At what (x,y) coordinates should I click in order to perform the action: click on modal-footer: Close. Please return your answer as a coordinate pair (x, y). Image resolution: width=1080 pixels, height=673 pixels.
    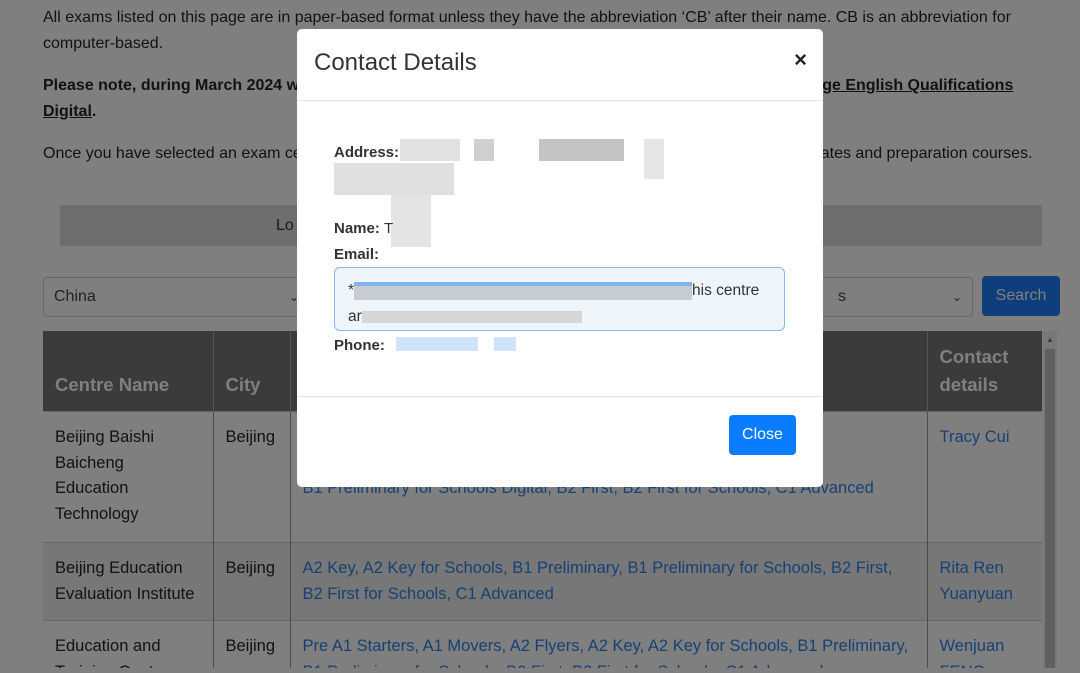
    Looking at the image, I should click on (560, 441).